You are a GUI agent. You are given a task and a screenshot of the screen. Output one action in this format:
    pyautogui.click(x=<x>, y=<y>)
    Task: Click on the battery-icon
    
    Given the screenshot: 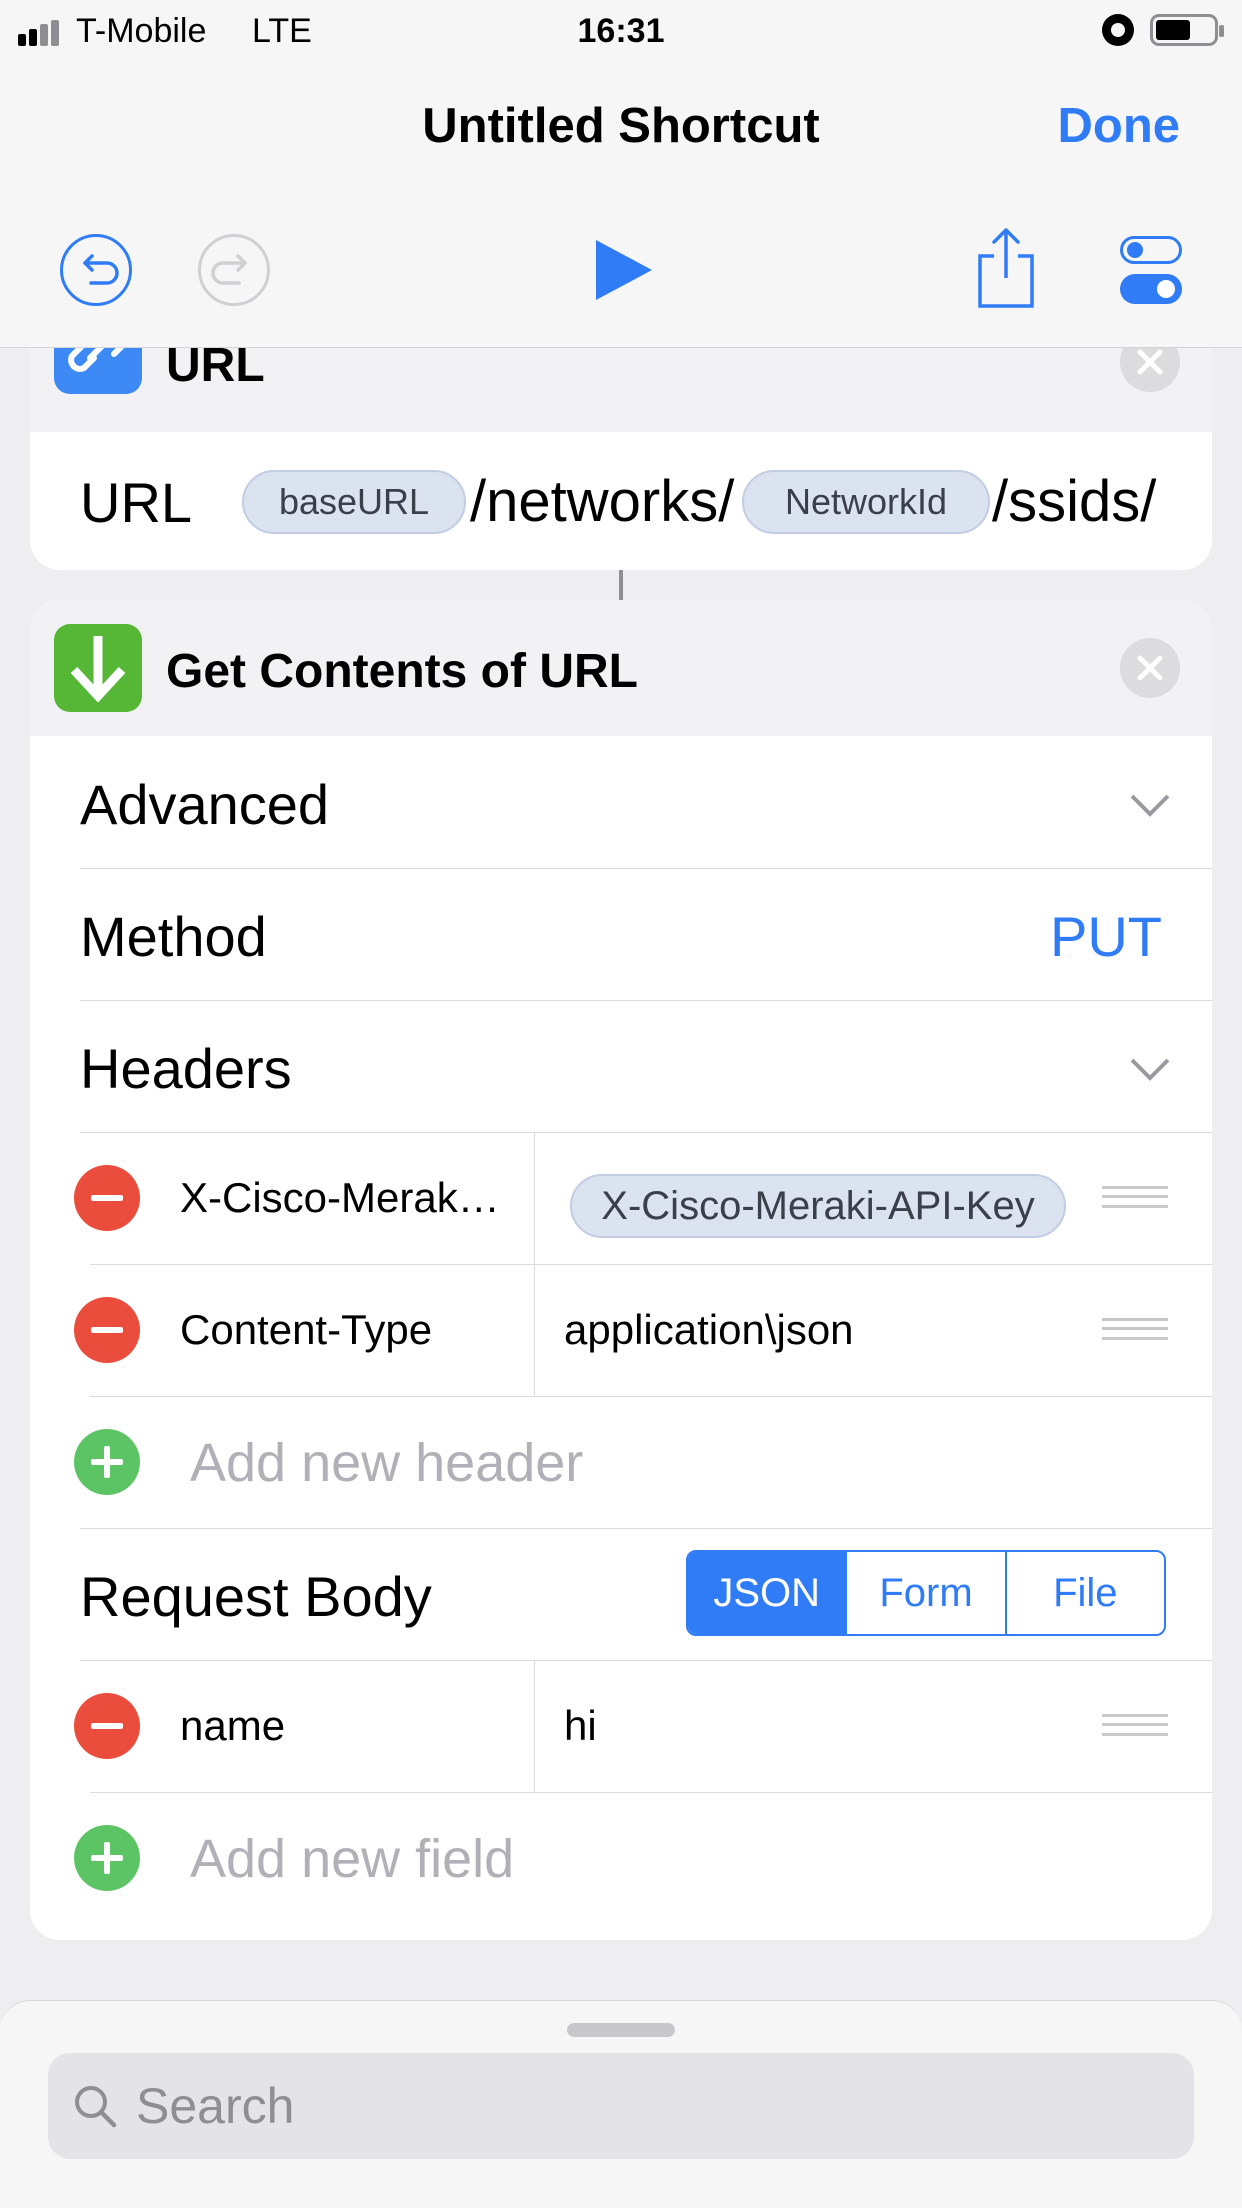 What is the action you would take?
    pyautogui.click(x=1187, y=30)
    